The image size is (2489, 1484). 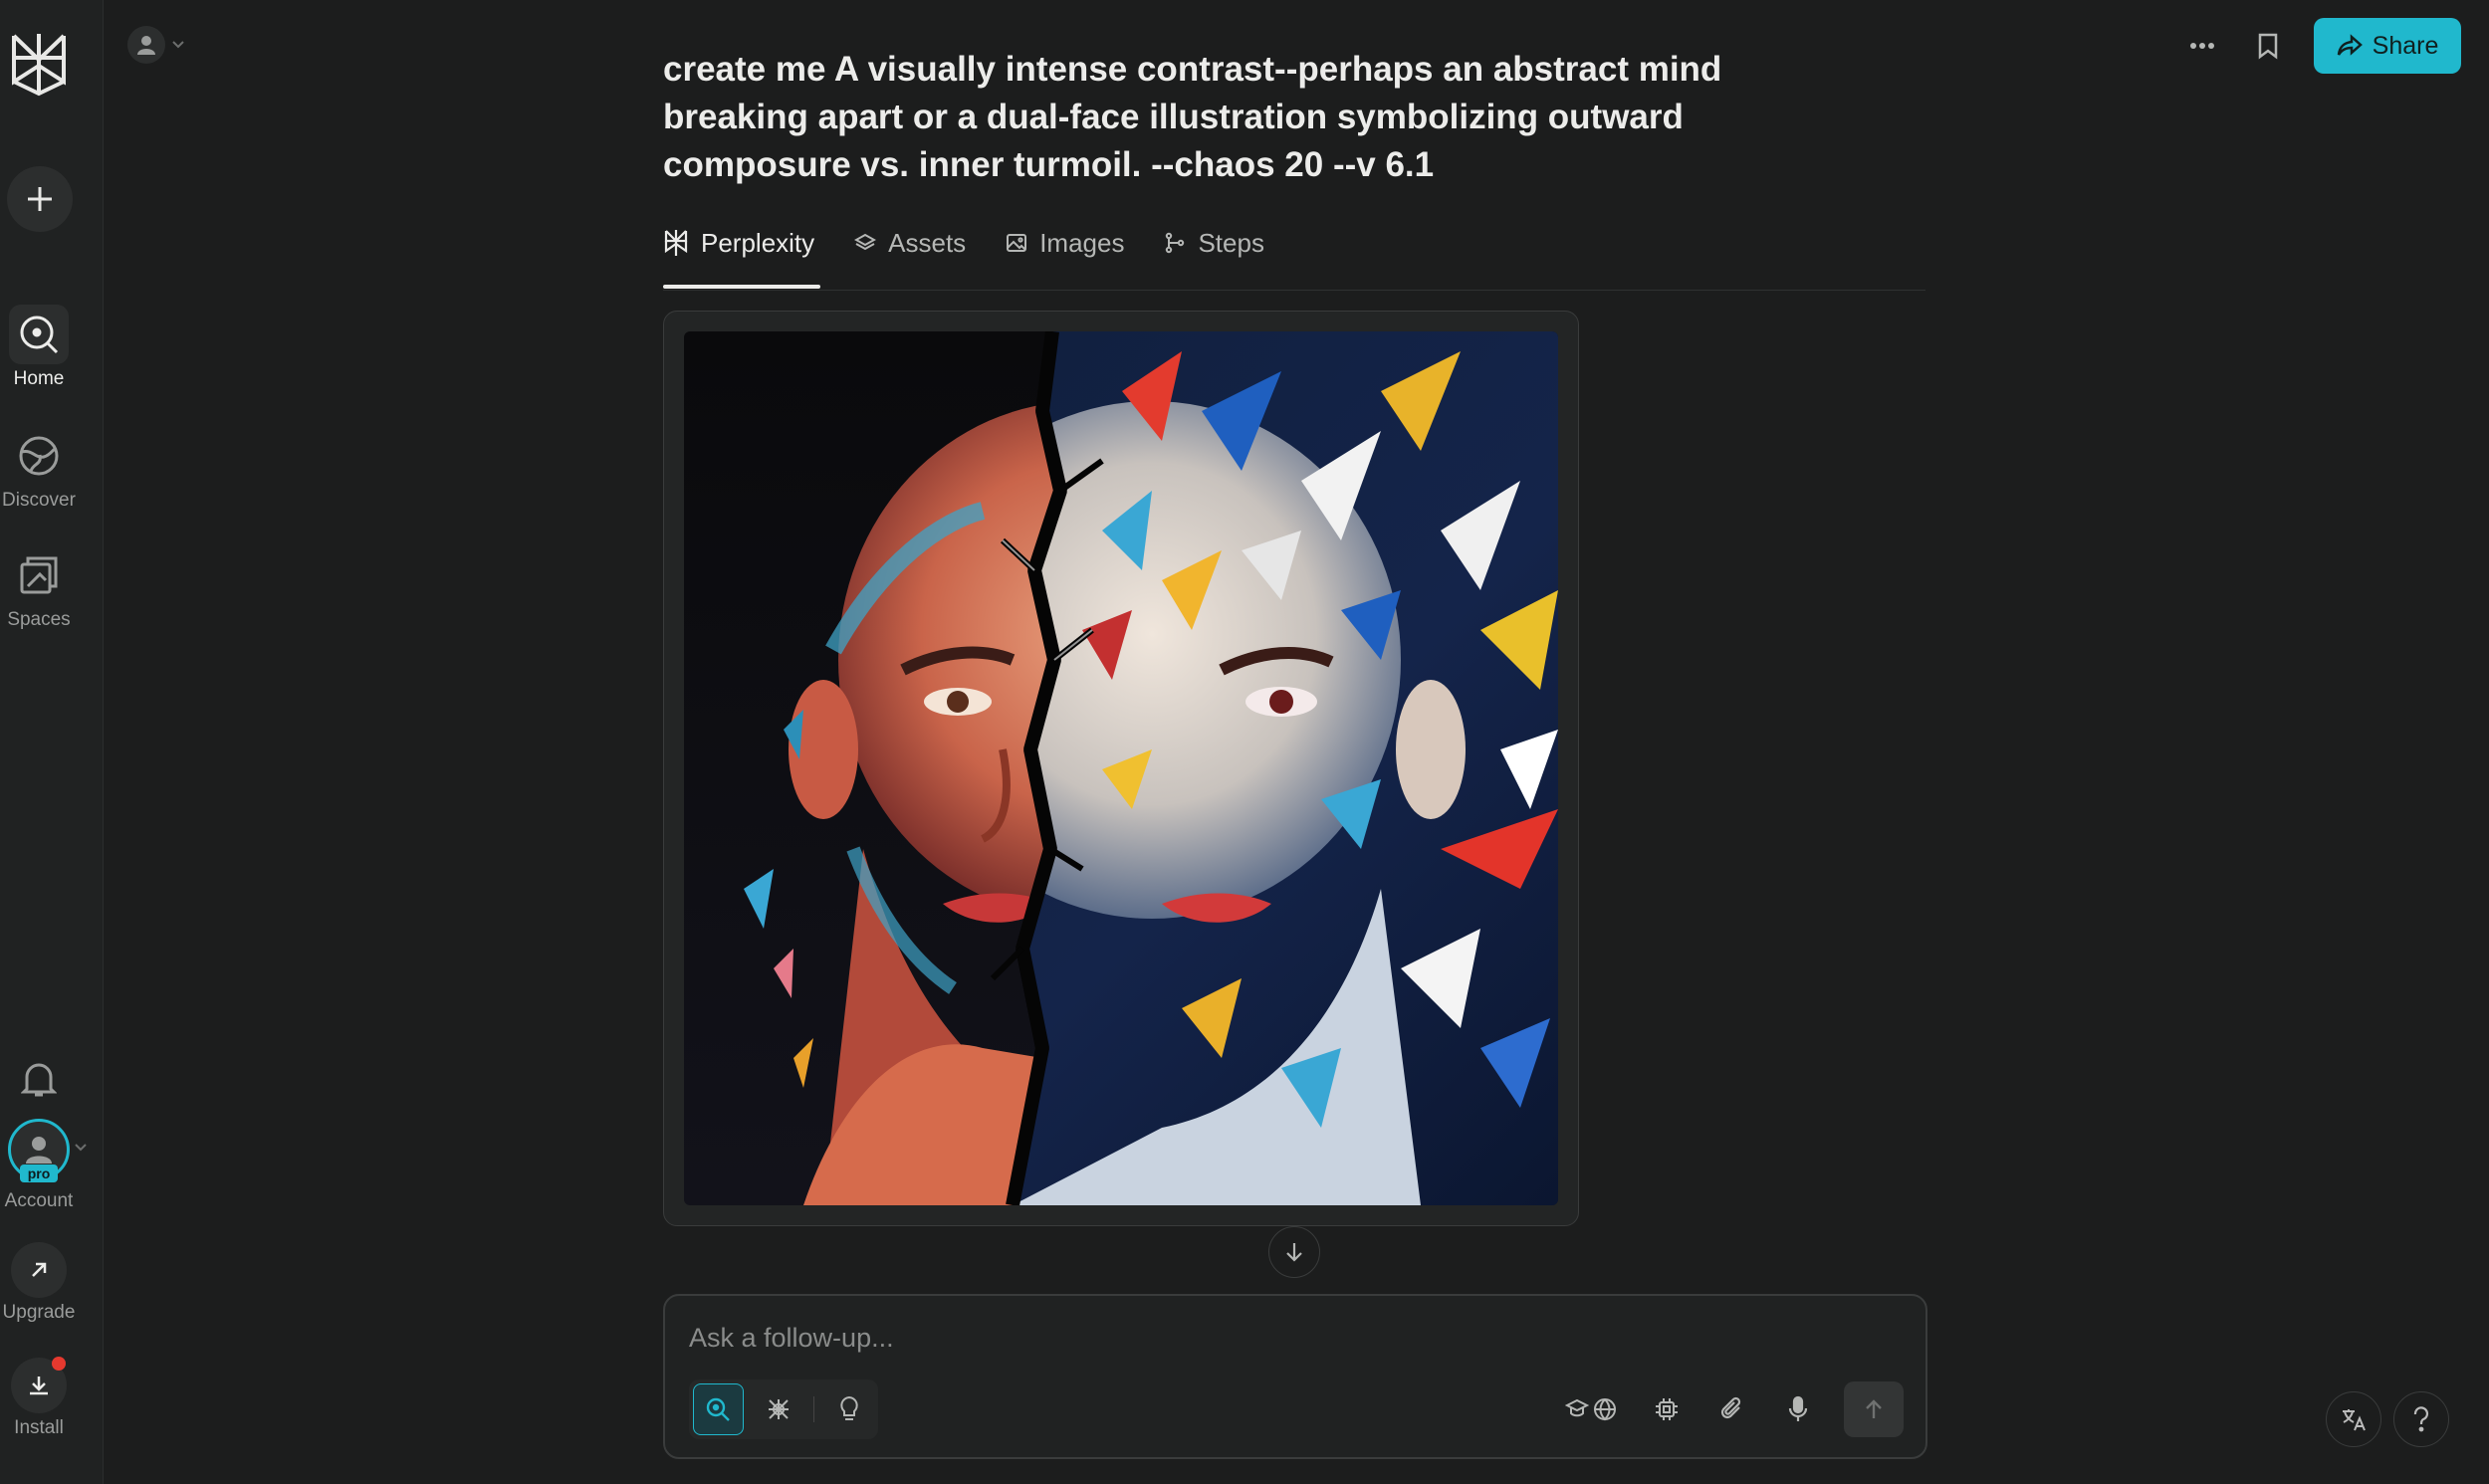 I want to click on cpu-icon, so click(x=1667, y=1409).